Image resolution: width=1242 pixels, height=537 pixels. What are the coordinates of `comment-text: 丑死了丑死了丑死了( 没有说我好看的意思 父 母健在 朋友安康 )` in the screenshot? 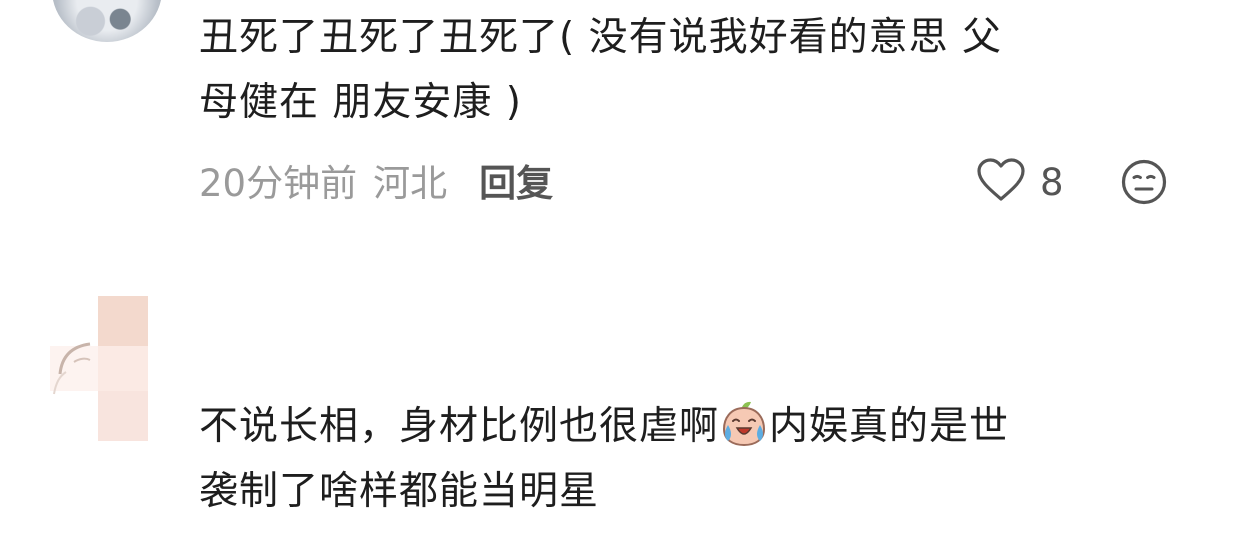 It's located at (601, 70).